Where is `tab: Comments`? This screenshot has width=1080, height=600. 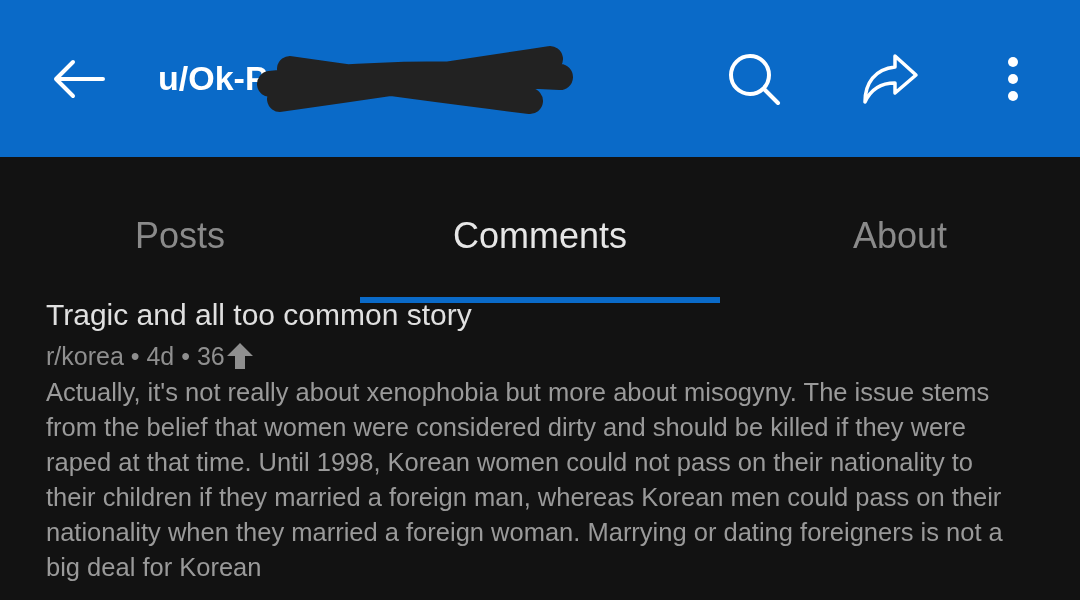 tab: Comments is located at coordinates (540, 230).